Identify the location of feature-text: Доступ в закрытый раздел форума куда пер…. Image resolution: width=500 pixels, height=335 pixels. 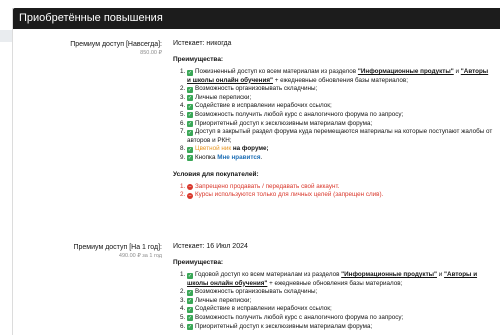
(340, 136).